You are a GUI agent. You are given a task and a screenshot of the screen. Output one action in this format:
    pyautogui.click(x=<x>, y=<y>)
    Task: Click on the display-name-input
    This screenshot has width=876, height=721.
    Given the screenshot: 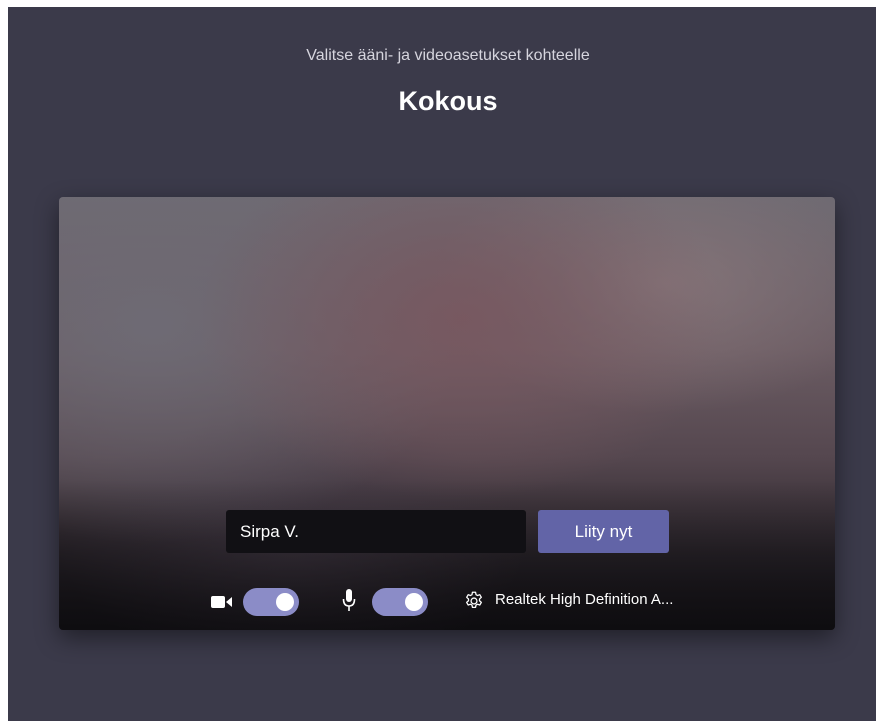 What is the action you would take?
    pyautogui.click(x=376, y=531)
    